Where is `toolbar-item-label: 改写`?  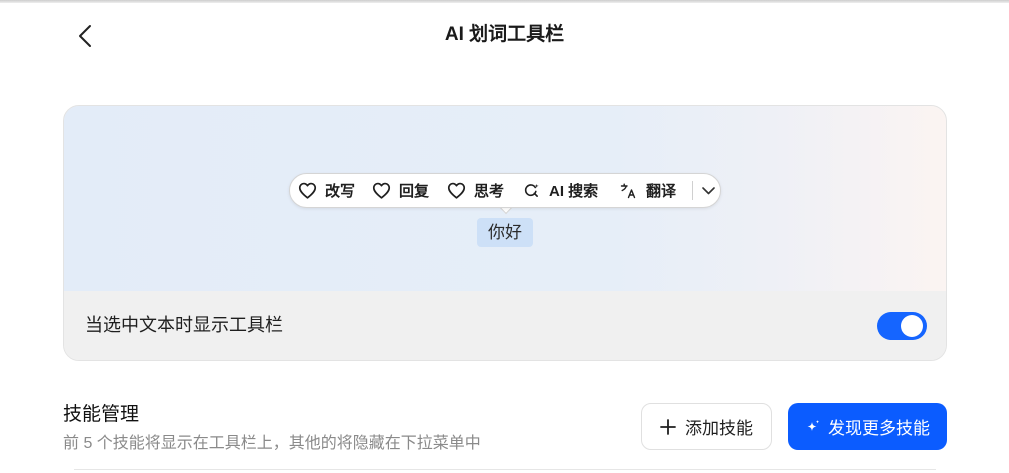 toolbar-item-label: 改写 is located at coordinates (340, 191).